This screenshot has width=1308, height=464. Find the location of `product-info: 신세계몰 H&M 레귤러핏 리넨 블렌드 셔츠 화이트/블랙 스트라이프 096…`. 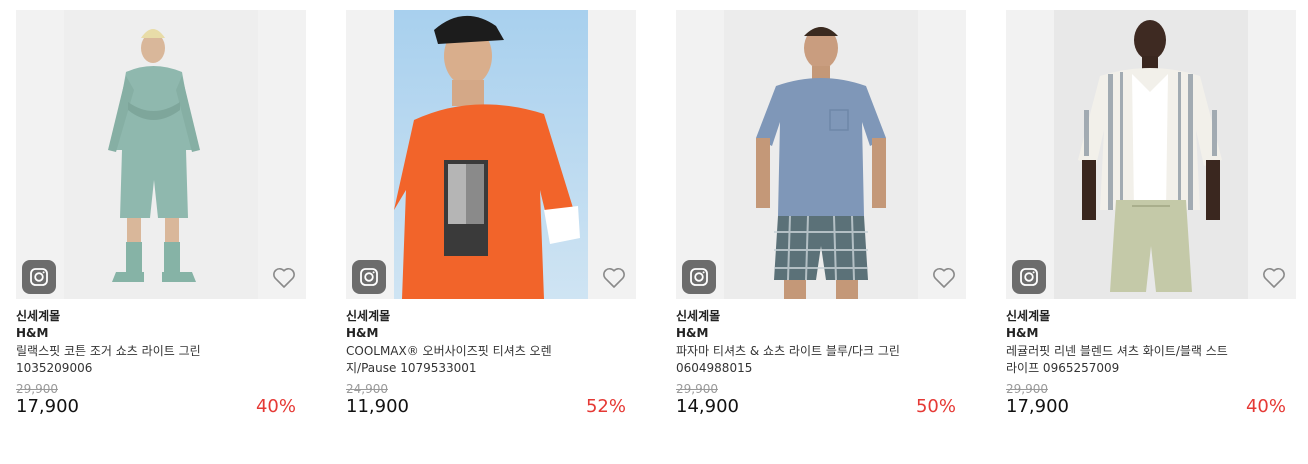

product-info: 신세계몰 H&M 레귤러핏 리넨 블렌드 셔츠 화이트/블랙 스트라이프 096… is located at coordinates (1151, 359).